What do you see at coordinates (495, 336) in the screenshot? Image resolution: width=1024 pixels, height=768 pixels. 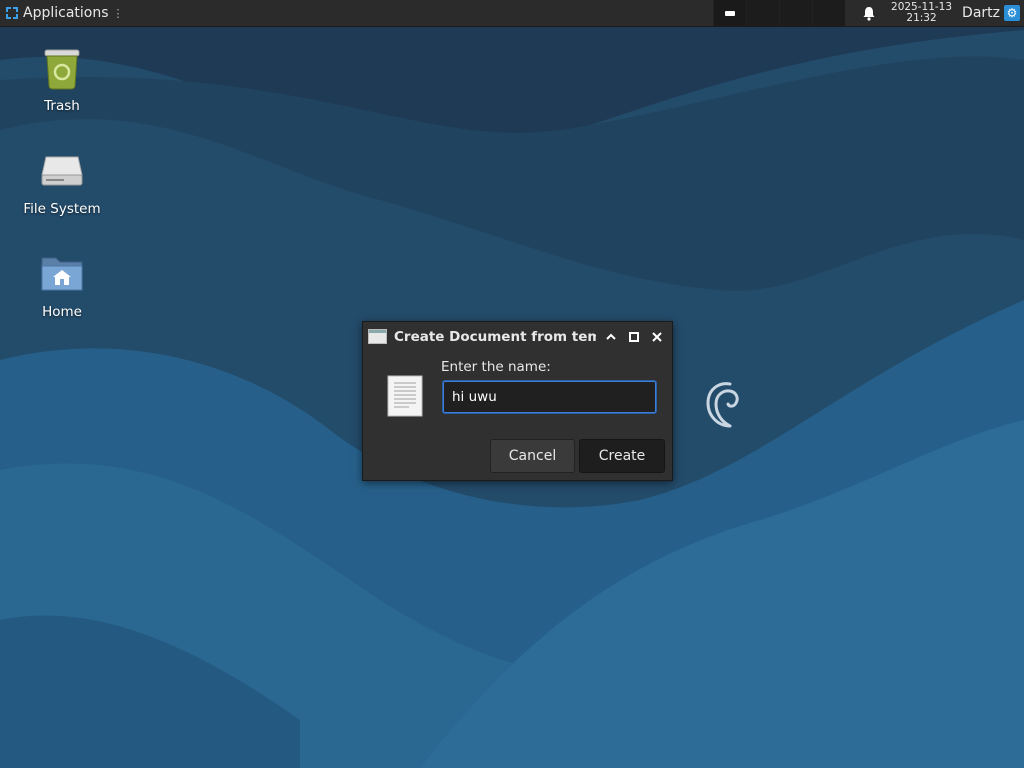 I see `dialog-title: Create Document from templ` at bounding box center [495, 336].